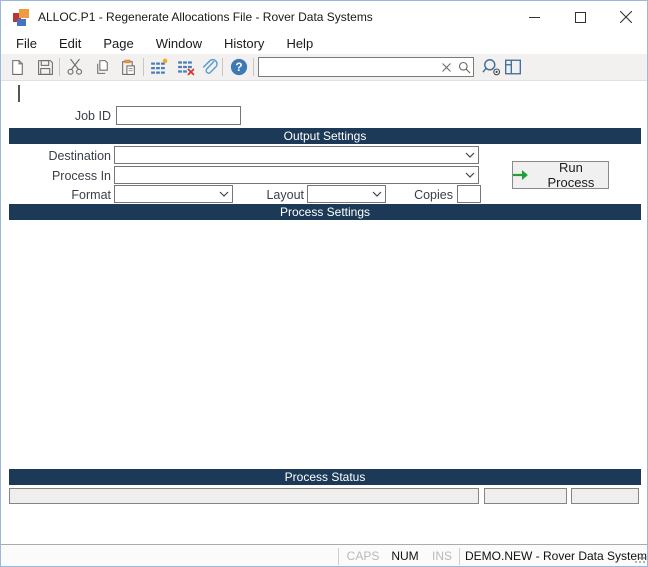 The image size is (648, 567). I want to click on close-button, so click(625, 17).